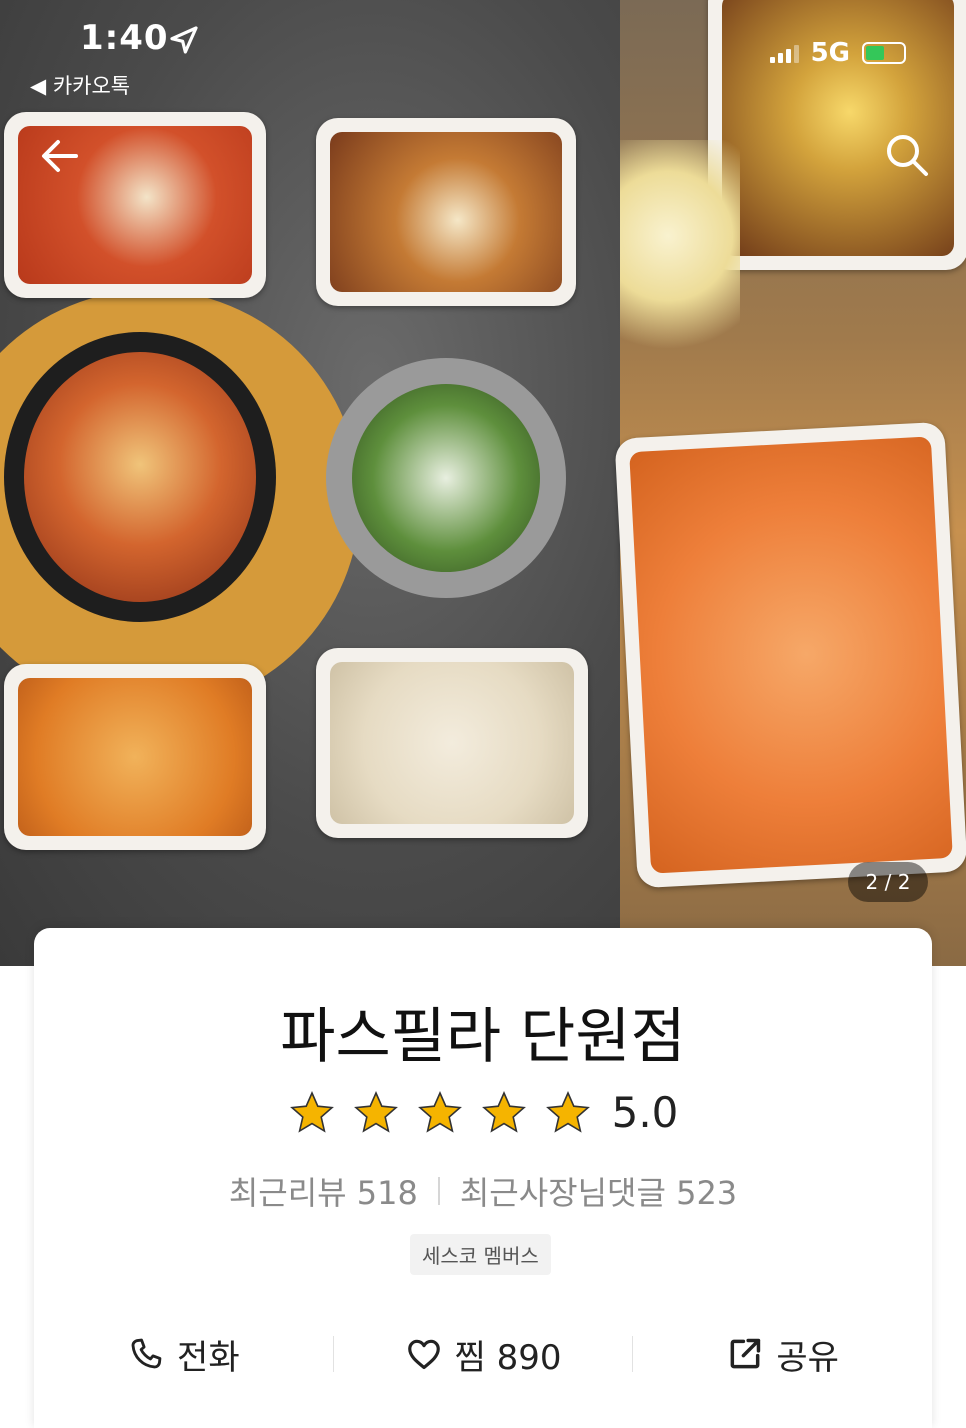 The height and width of the screenshot is (1428, 966). What do you see at coordinates (907, 155) in the screenshot?
I see `search-icon` at bounding box center [907, 155].